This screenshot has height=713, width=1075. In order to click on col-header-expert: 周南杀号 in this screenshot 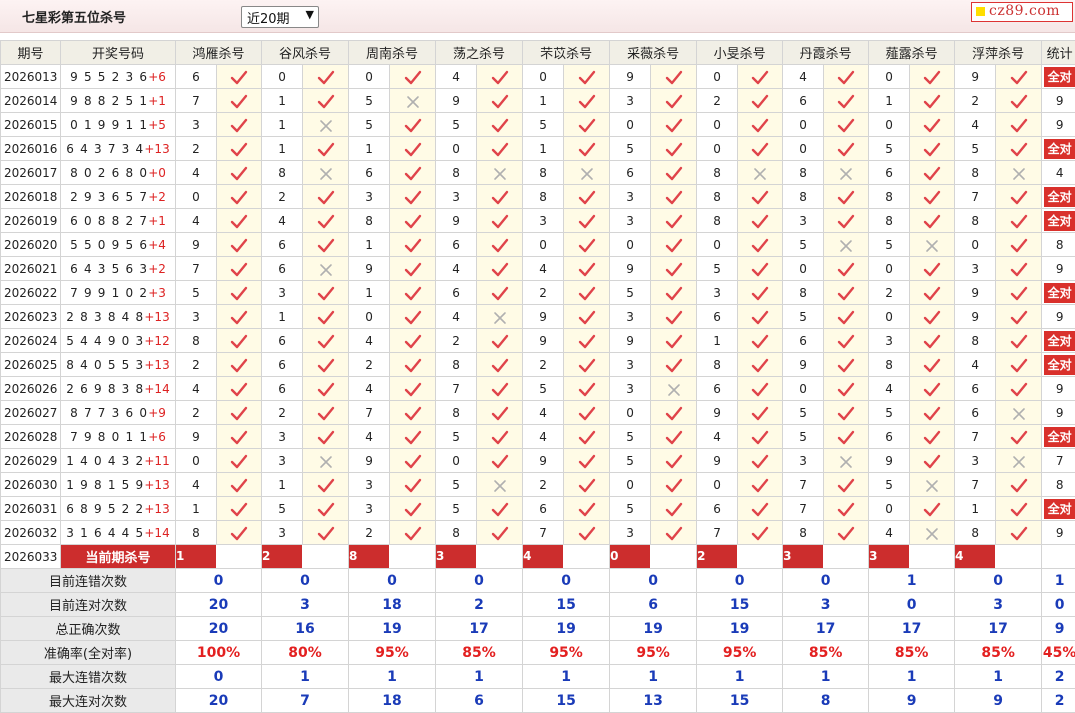, I will do `click(392, 53)`.